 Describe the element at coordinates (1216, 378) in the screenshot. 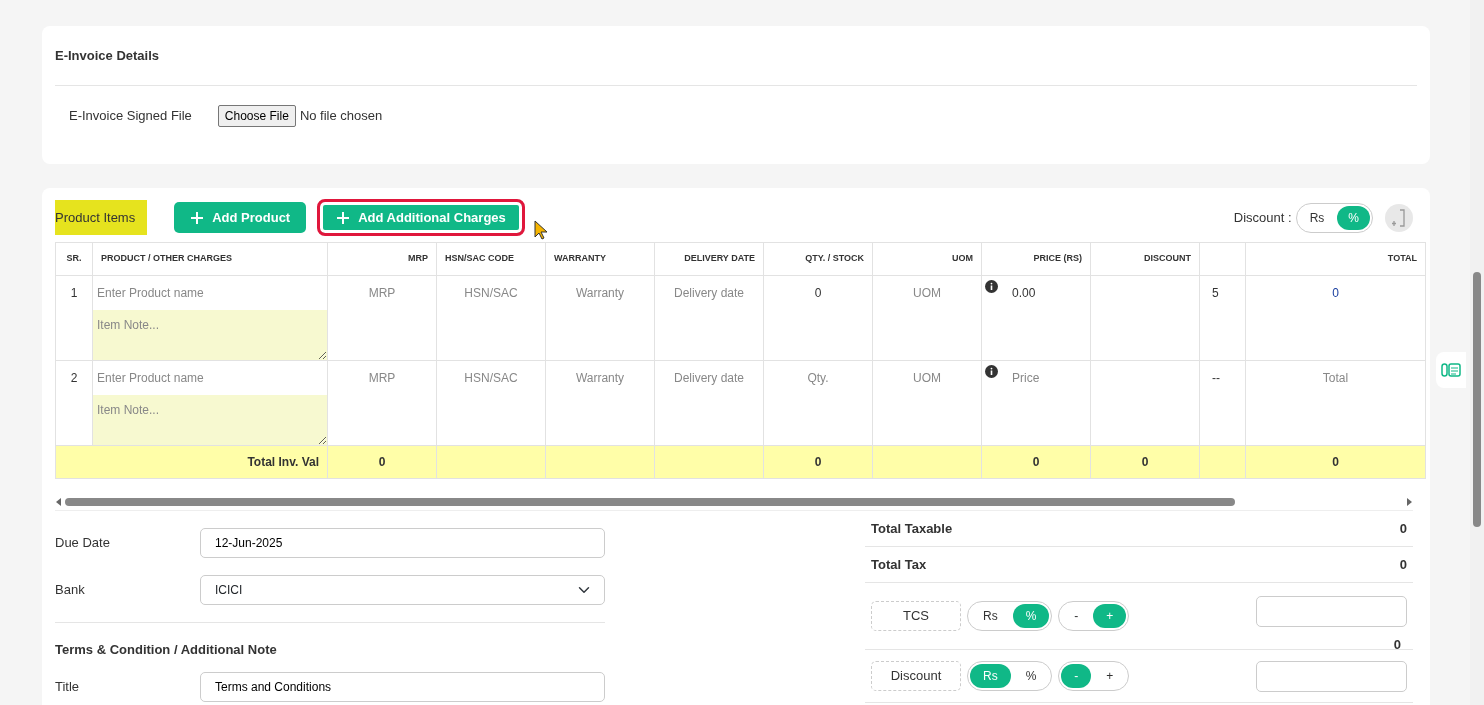

I see `table-cell-text: --` at that location.